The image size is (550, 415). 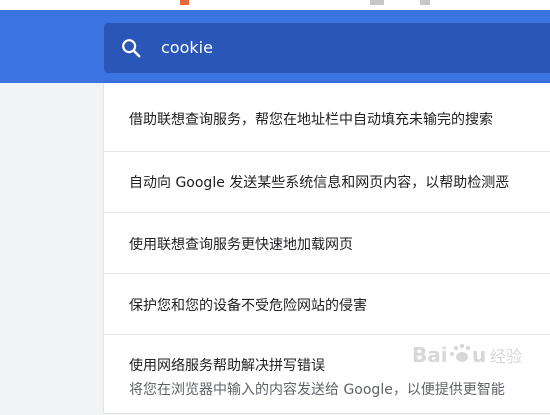 I want to click on setting-row-safe-browsing: 保护您和您的设备不受危险网站的侵害, so click(x=327, y=304).